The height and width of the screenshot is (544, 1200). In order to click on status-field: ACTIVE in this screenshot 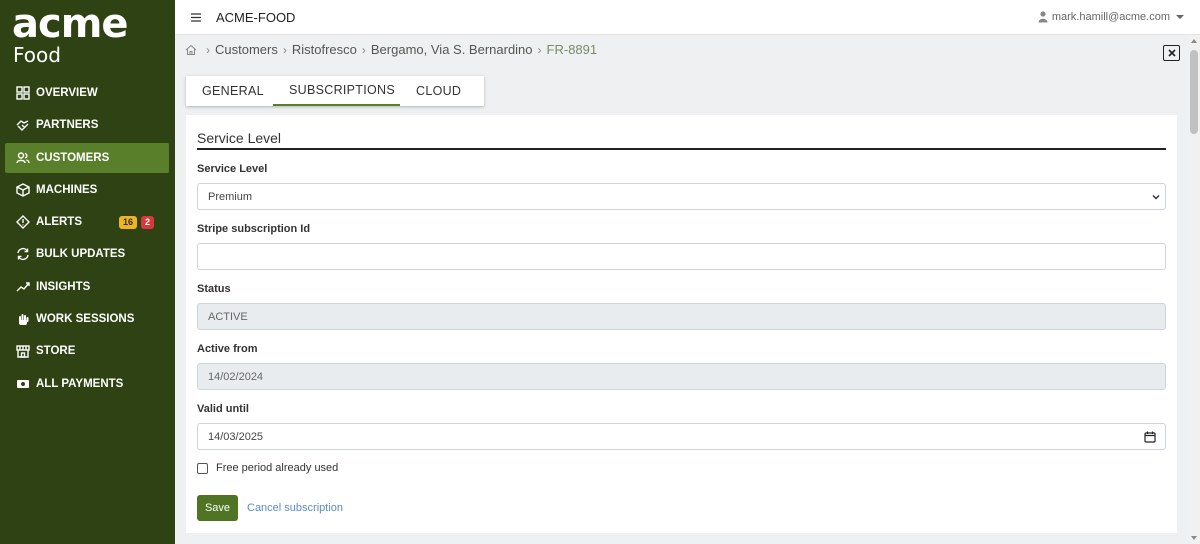, I will do `click(681, 316)`.